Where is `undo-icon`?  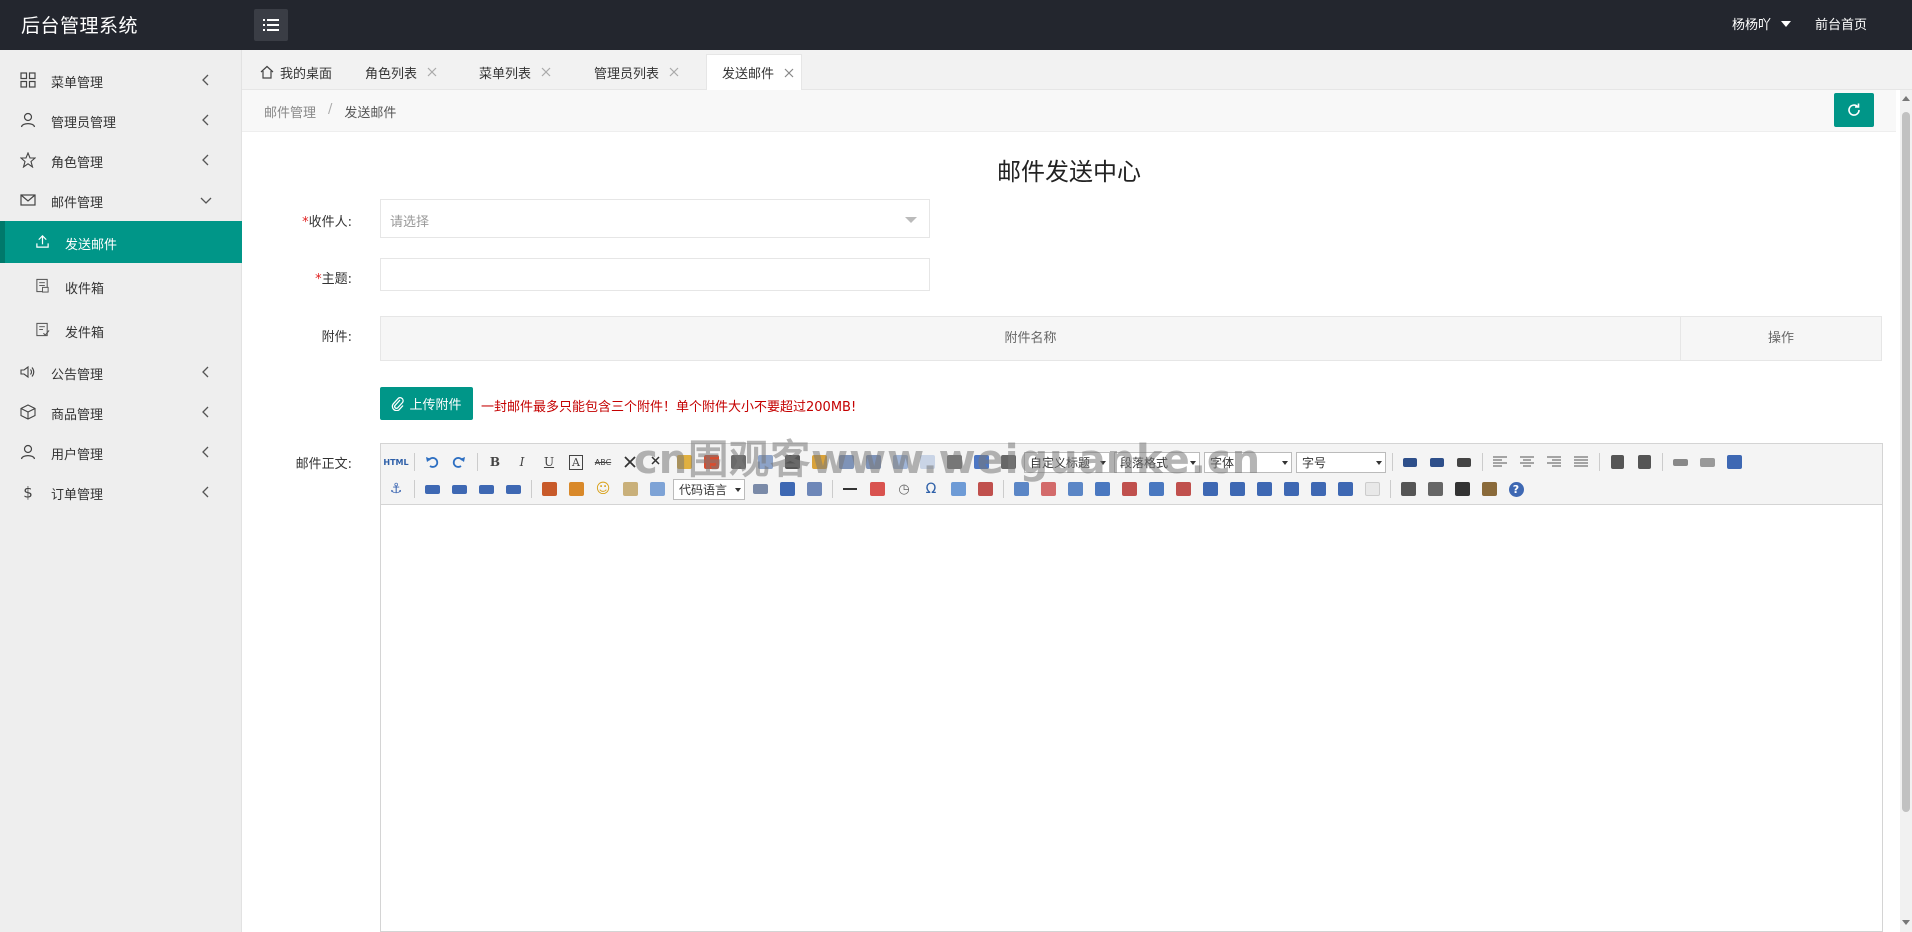
undo-icon is located at coordinates (432, 462).